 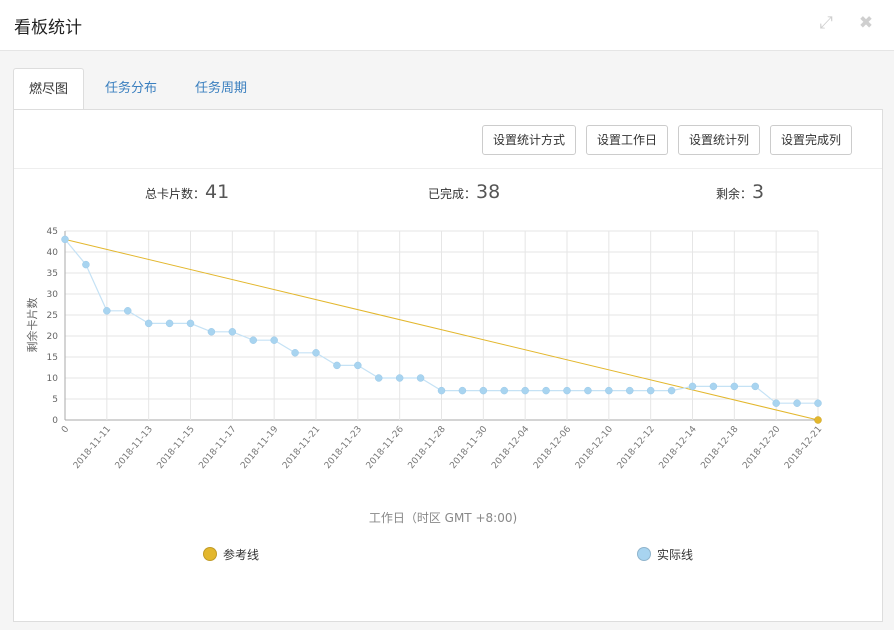 I want to click on stat-remaining-value: 3, so click(x=758, y=192).